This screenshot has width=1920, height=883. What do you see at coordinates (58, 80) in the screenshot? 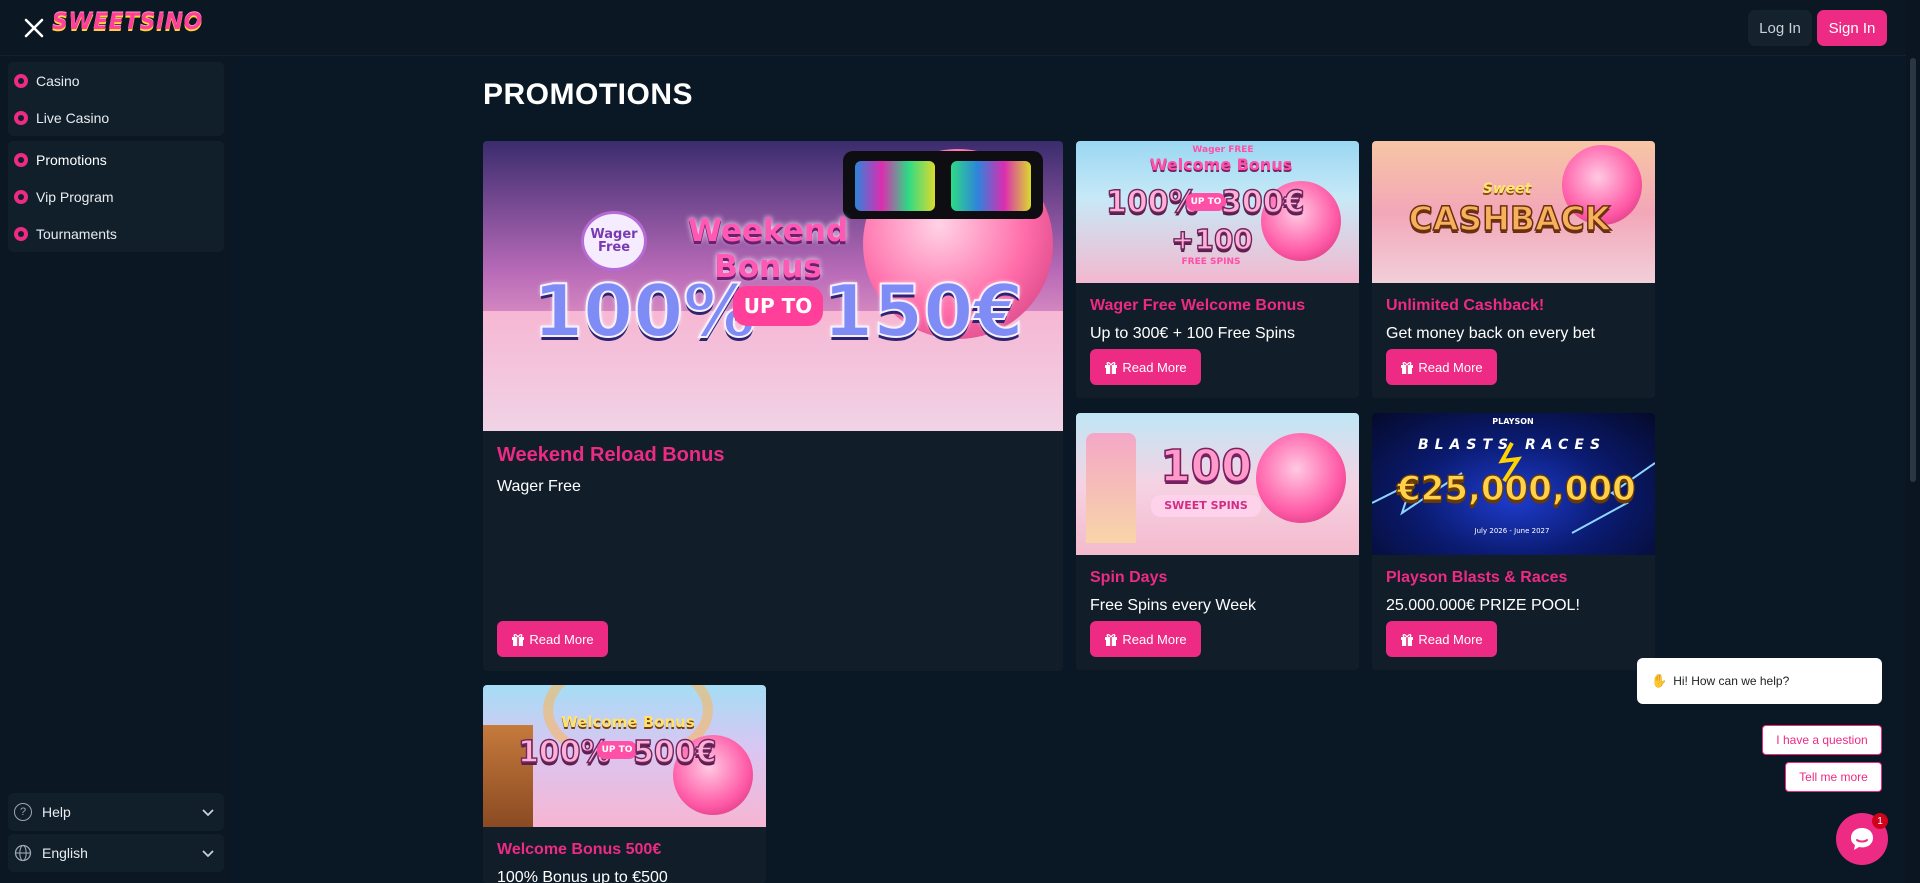
I see `sidebar-item-label: Casino` at bounding box center [58, 80].